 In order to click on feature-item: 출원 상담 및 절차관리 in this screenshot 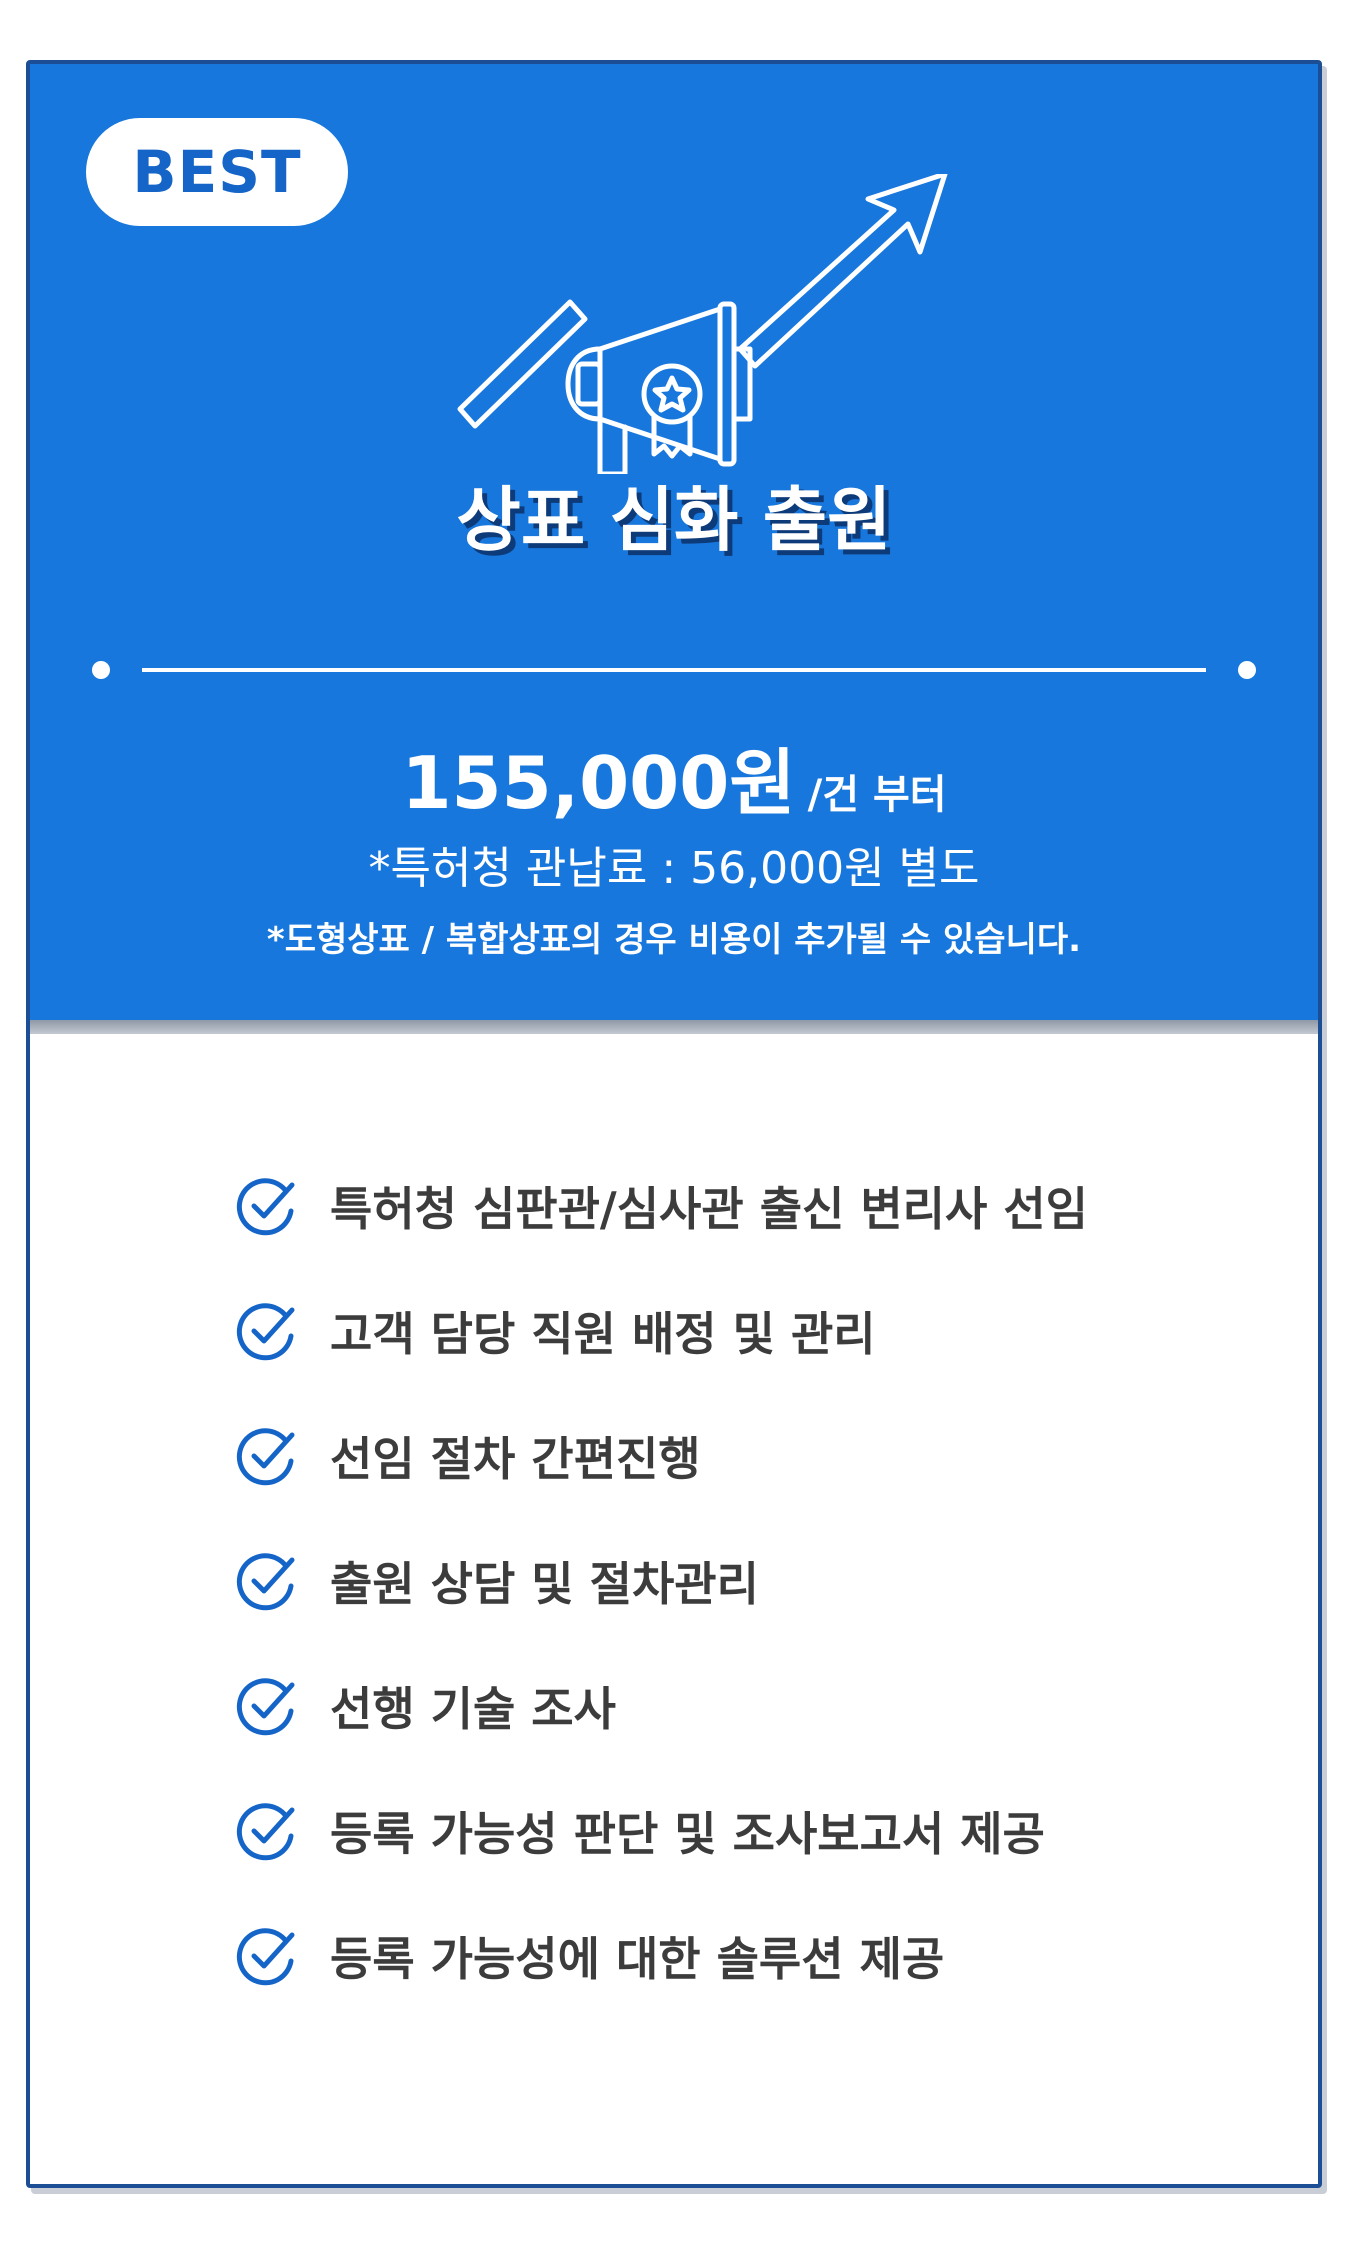, I will do `click(496, 1581)`.